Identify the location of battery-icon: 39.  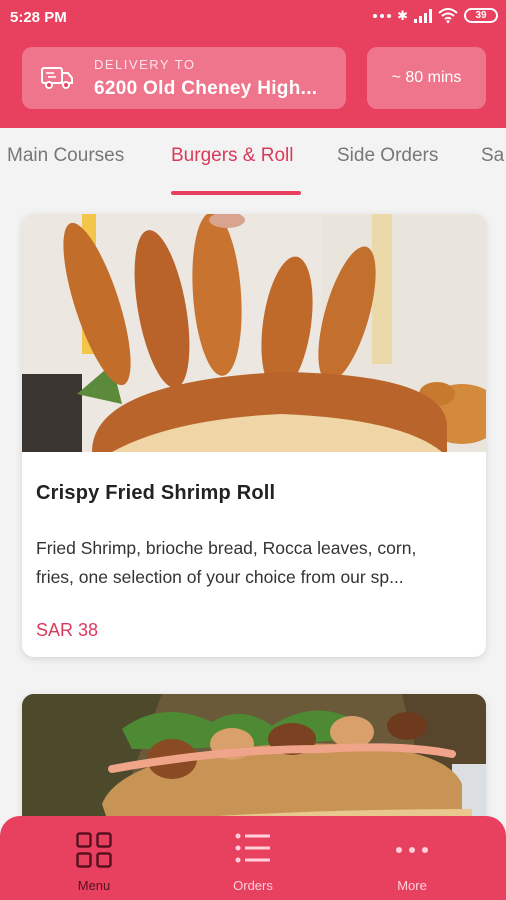
(481, 15).